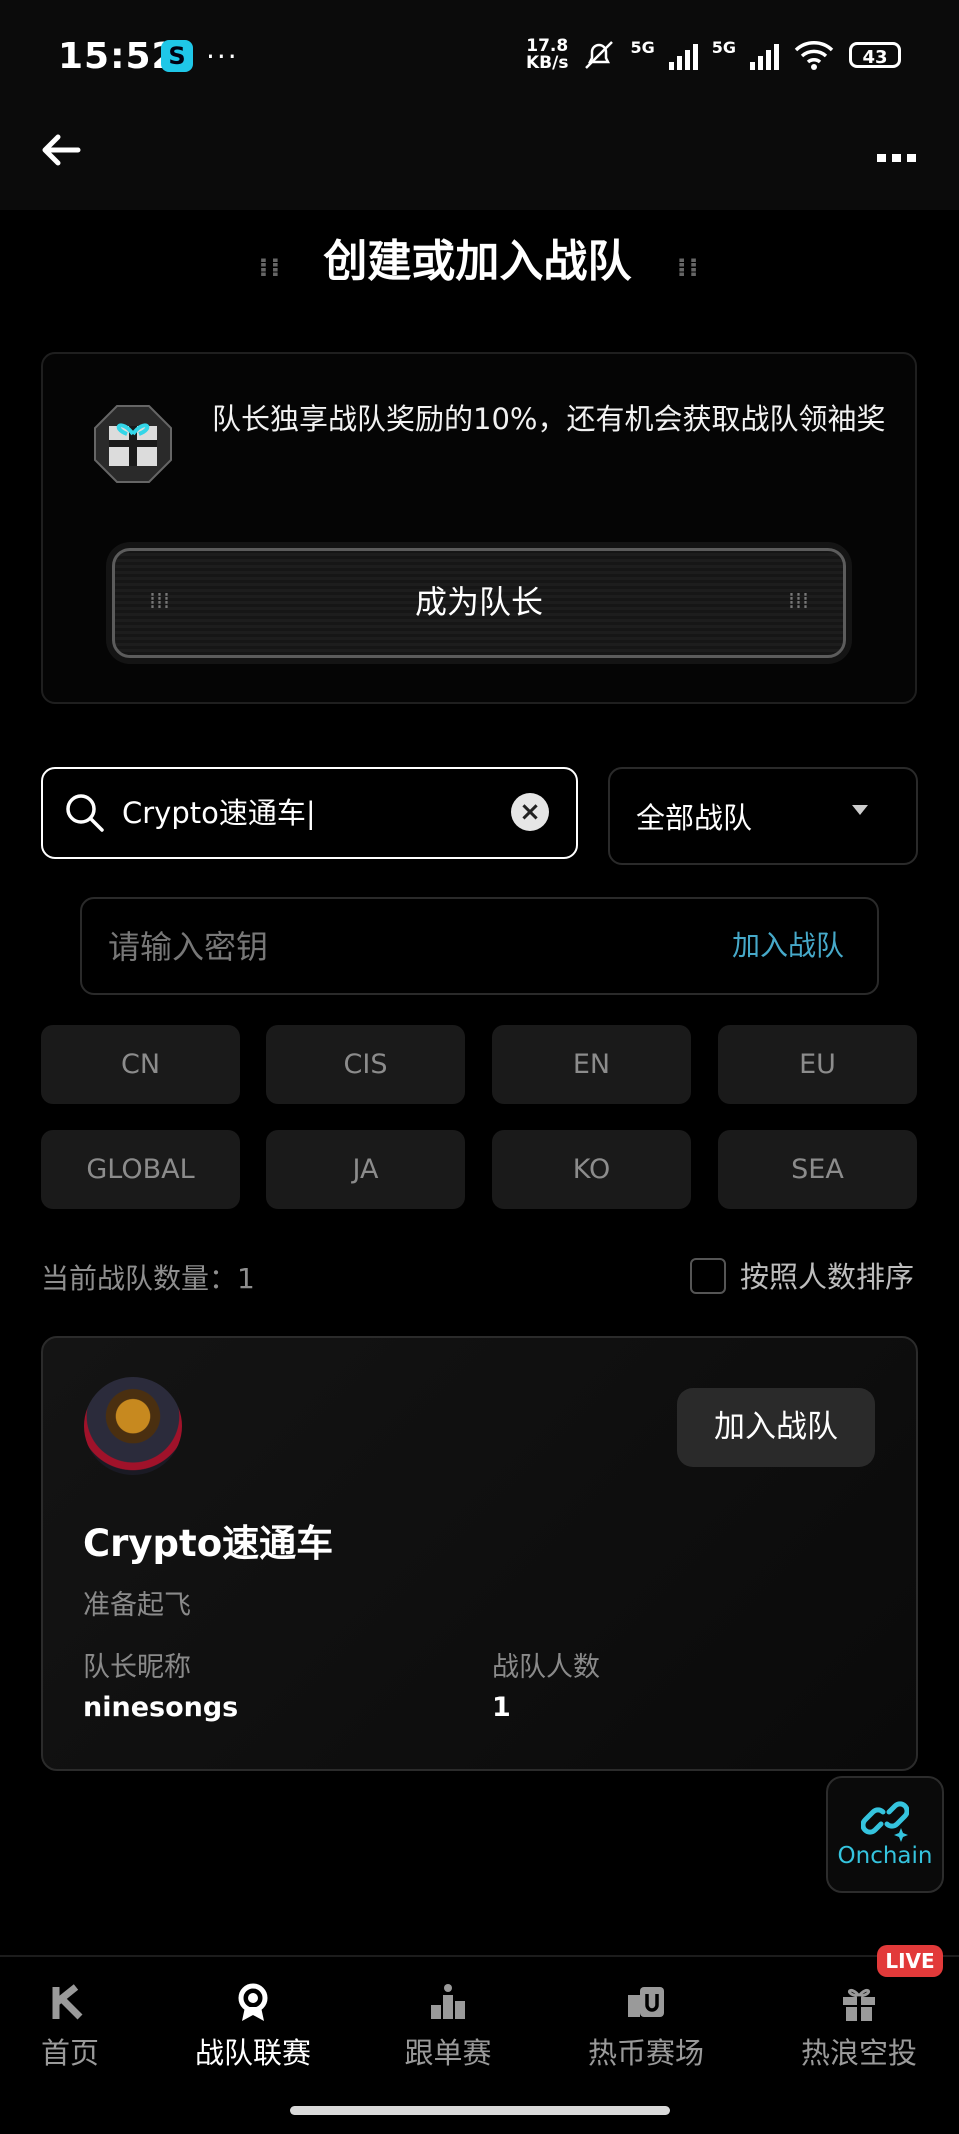  Describe the element at coordinates (885, 1856) in the screenshot. I see `onchain-label: Onchain` at that location.